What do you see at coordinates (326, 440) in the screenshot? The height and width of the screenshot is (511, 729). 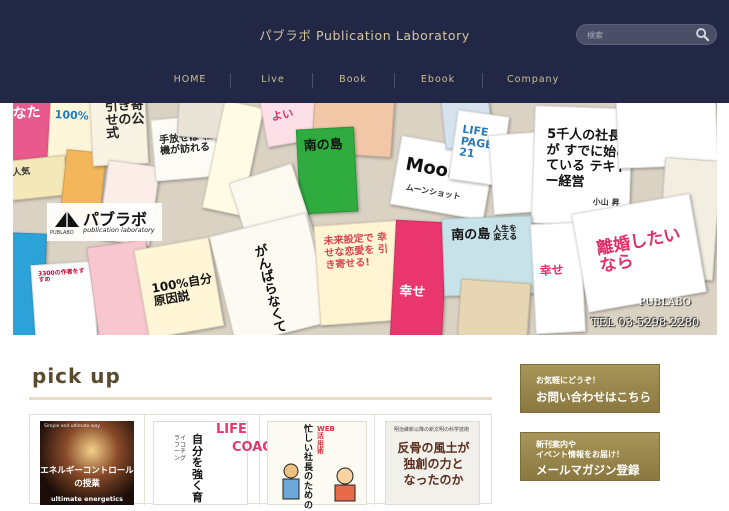 I see `book-subtitle: WEB活用術` at bounding box center [326, 440].